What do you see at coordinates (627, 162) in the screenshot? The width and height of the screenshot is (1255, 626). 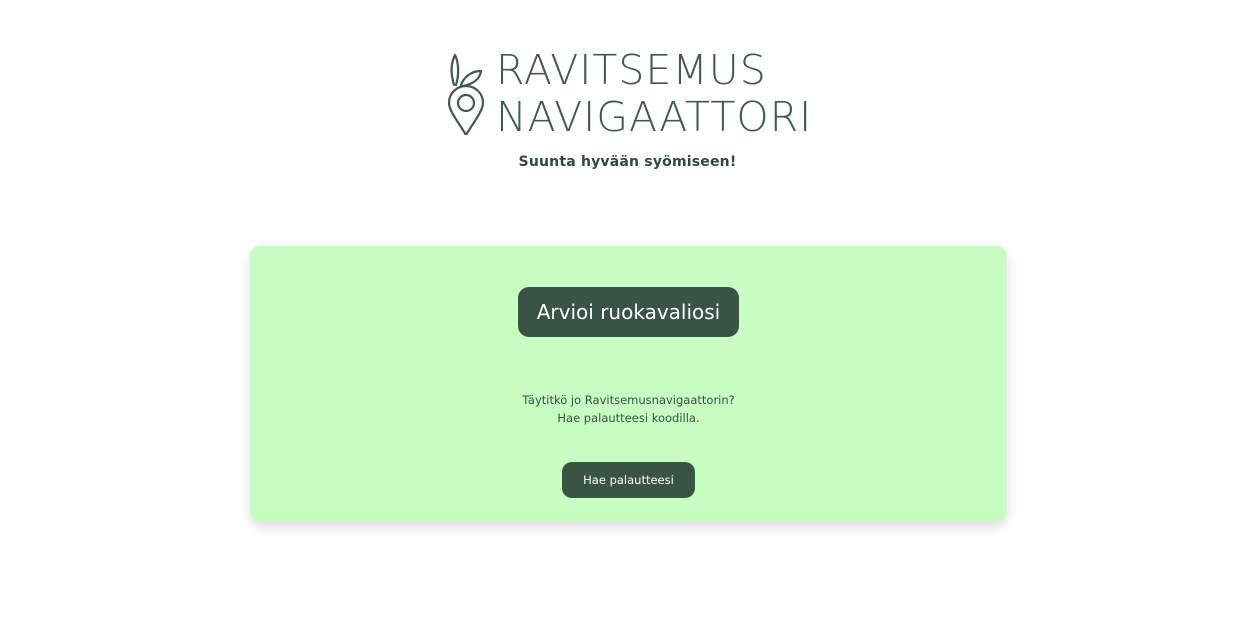 I see `tagline: Suunta hyvään syömiseen!` at bounding box center [627, 162].